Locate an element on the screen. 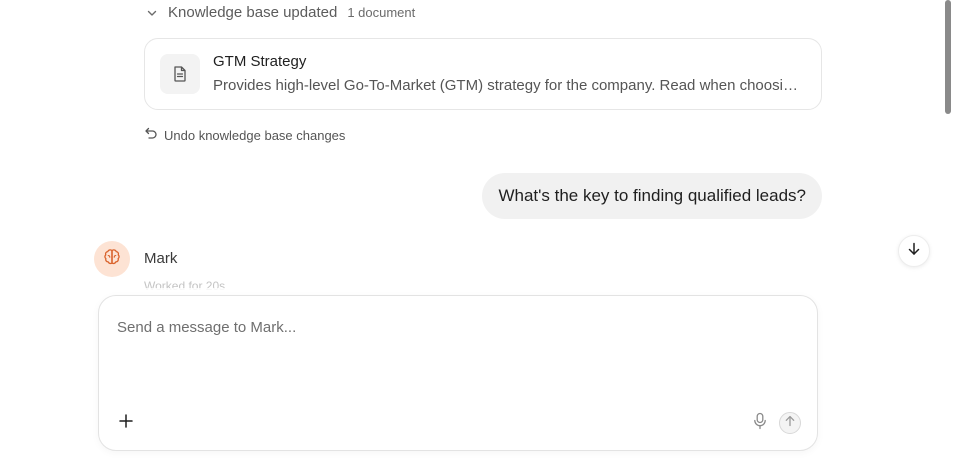 The image size is (960, 464). undo-icon is located at coordinates (151, 135).